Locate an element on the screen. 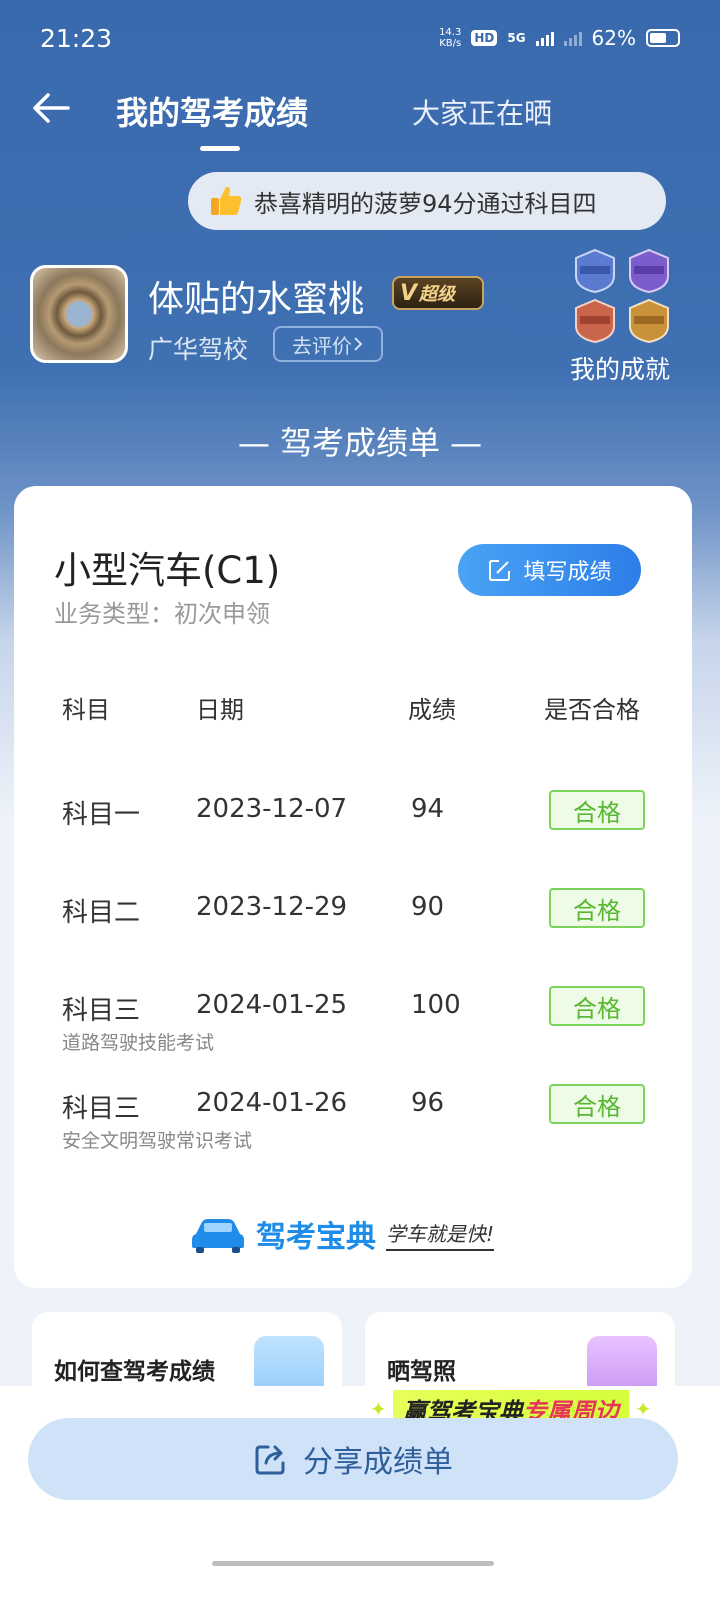  car-icon is located at coordinates (218, 1236).